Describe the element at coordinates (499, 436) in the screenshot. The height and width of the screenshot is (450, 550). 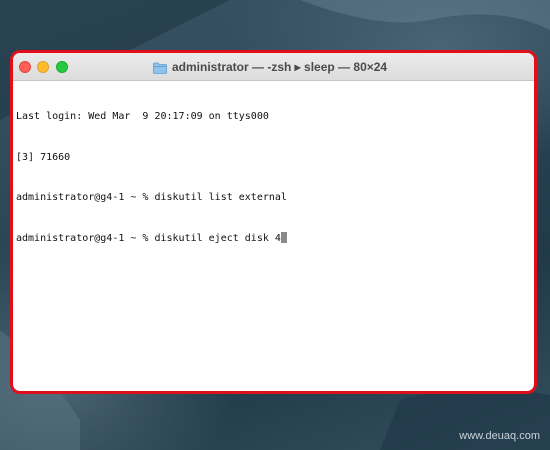
I see `watermark: www.deuaq.com` at that location.